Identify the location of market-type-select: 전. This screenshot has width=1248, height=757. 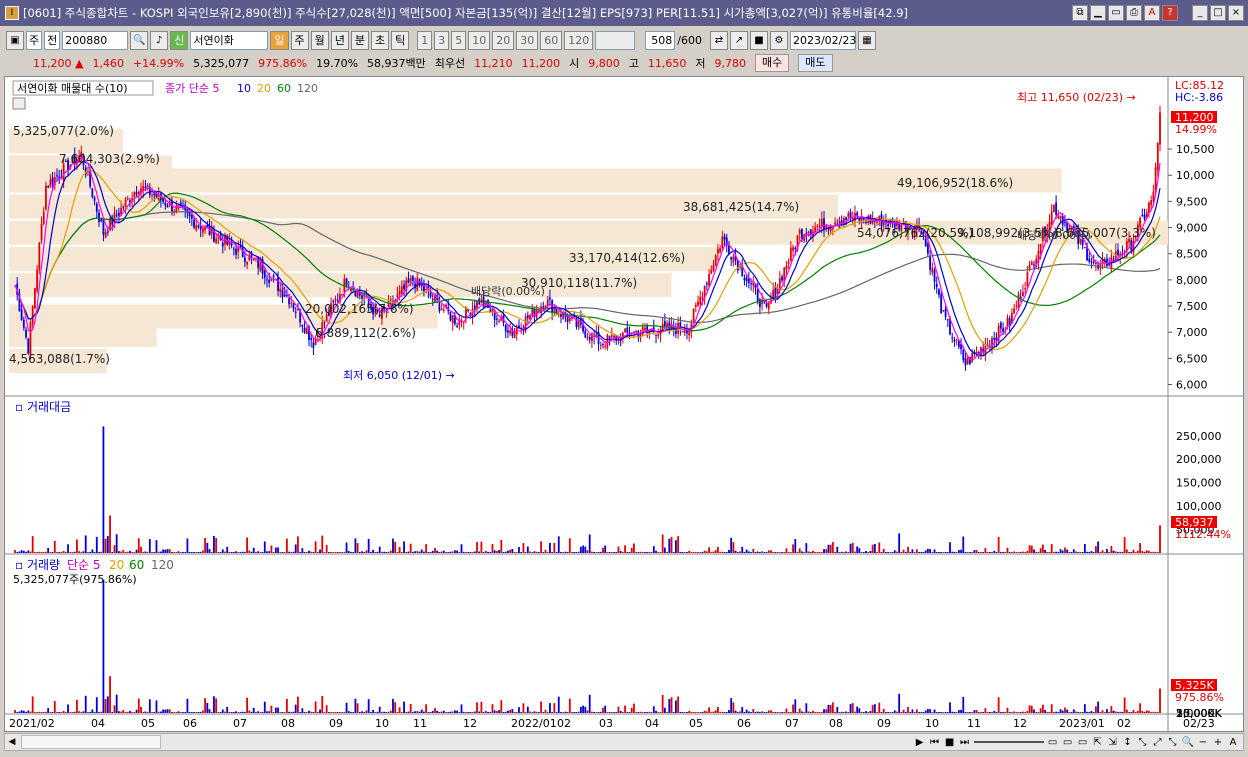
(52, 40).